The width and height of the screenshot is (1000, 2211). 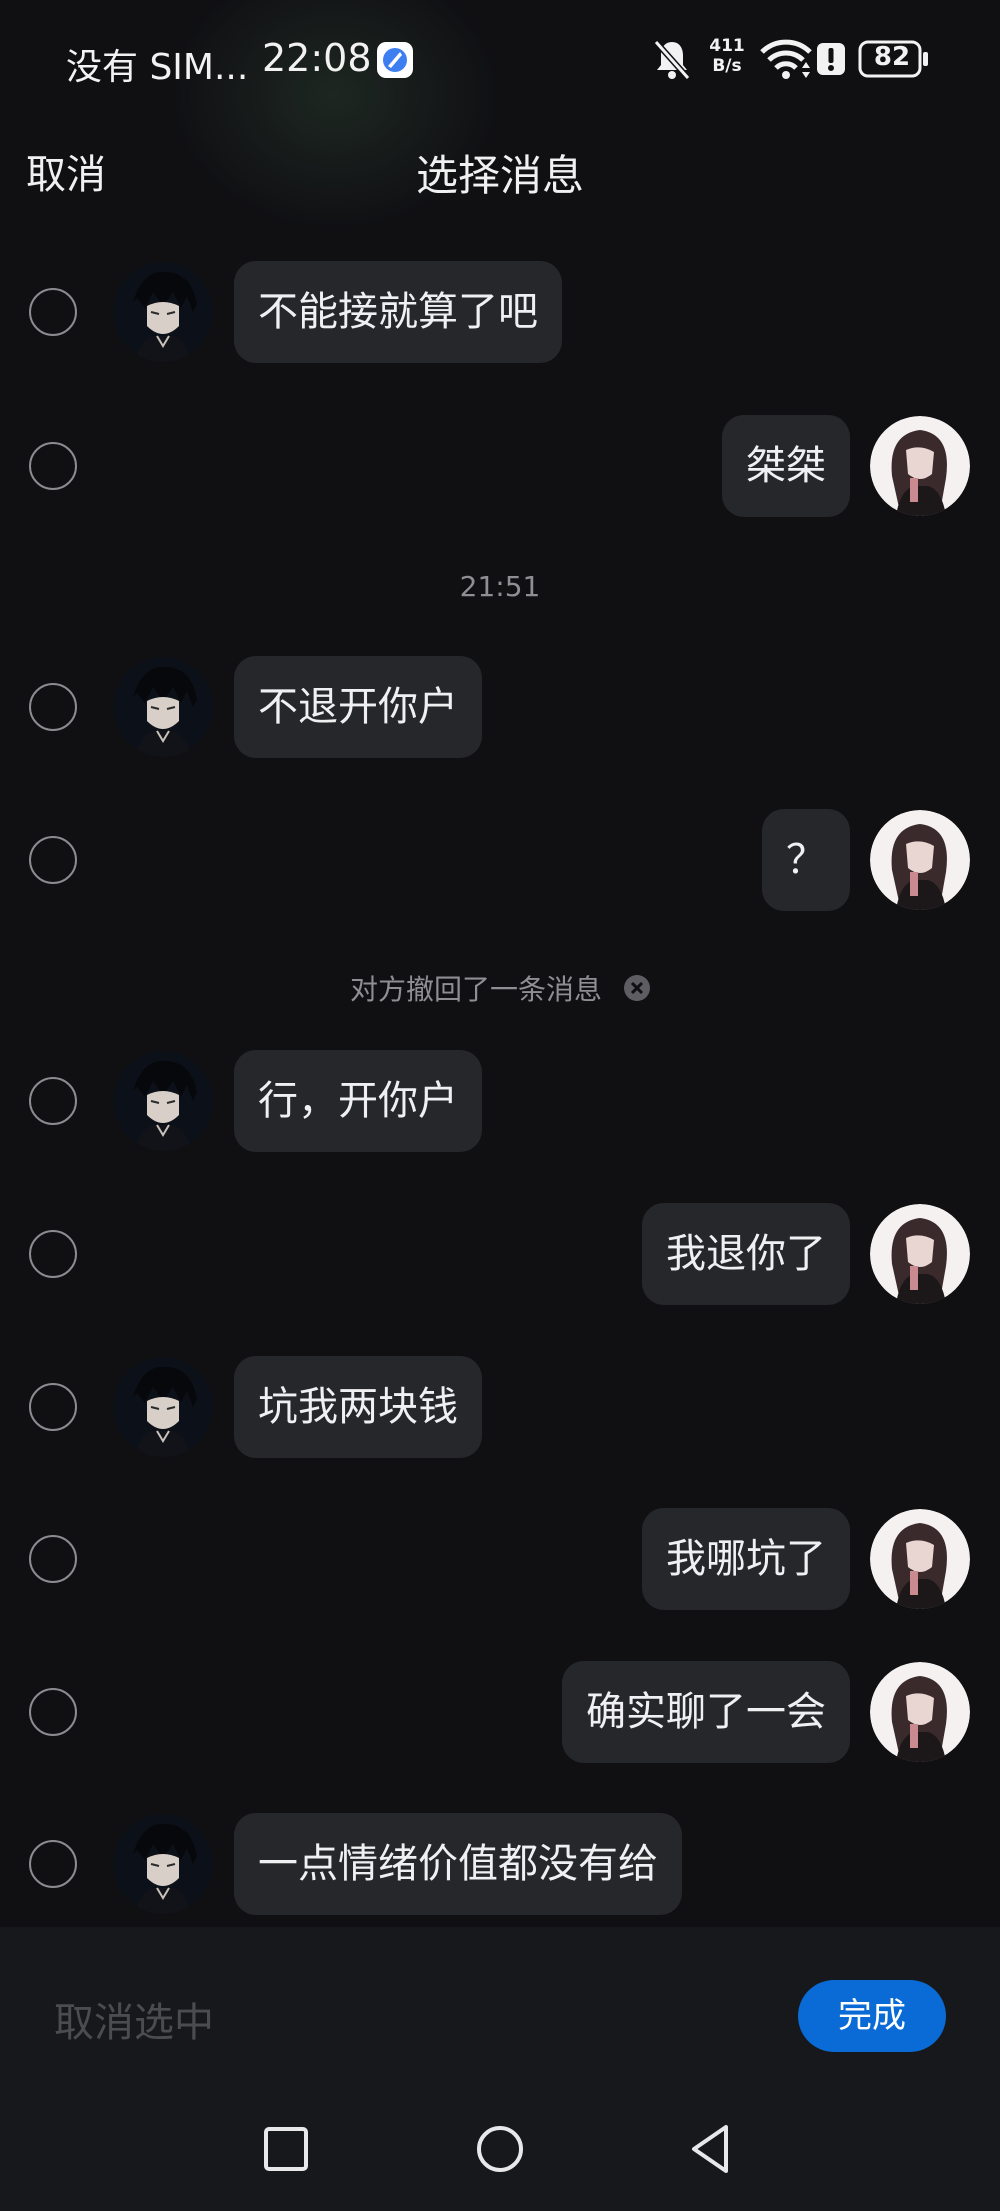 What do you see at coordinates (727, 46) in the screenshot?
I see `speed-value: 411` at bounding box center [727, 46].